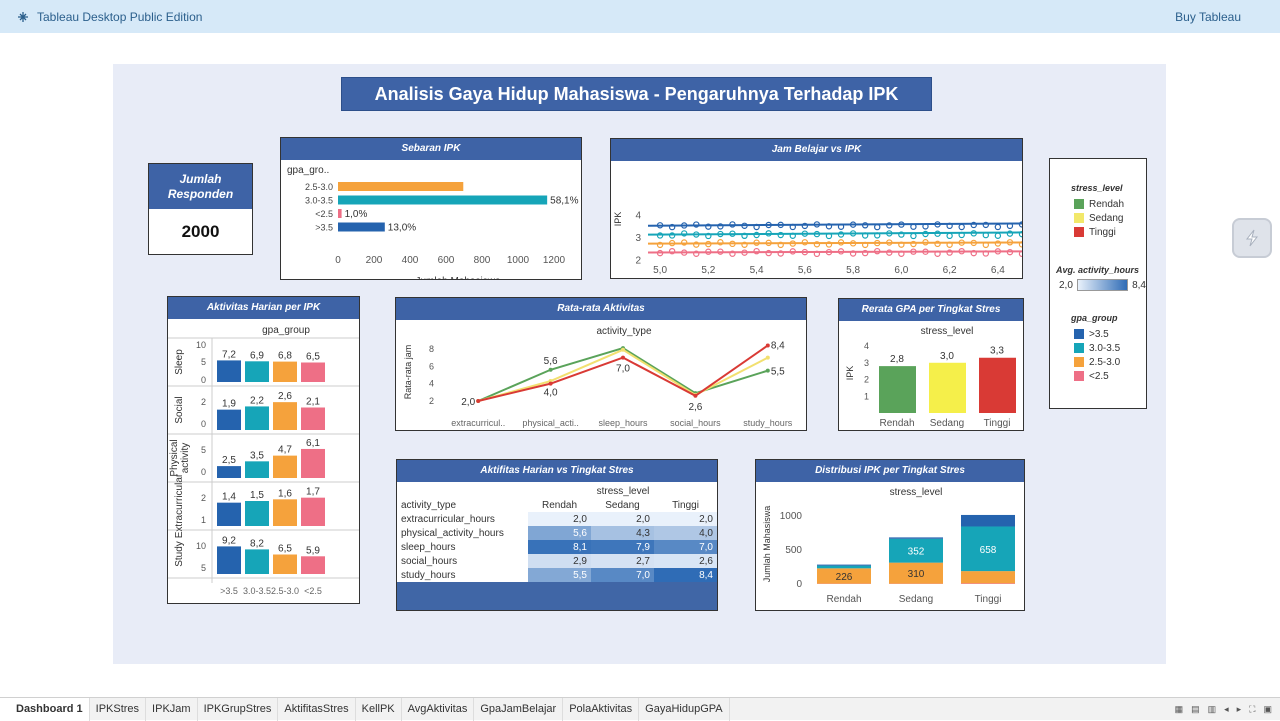 The height and width of the screenshot is (721, 1280). I want to click on sheet-tab: GpaJamBelajar, so click(518, 709).